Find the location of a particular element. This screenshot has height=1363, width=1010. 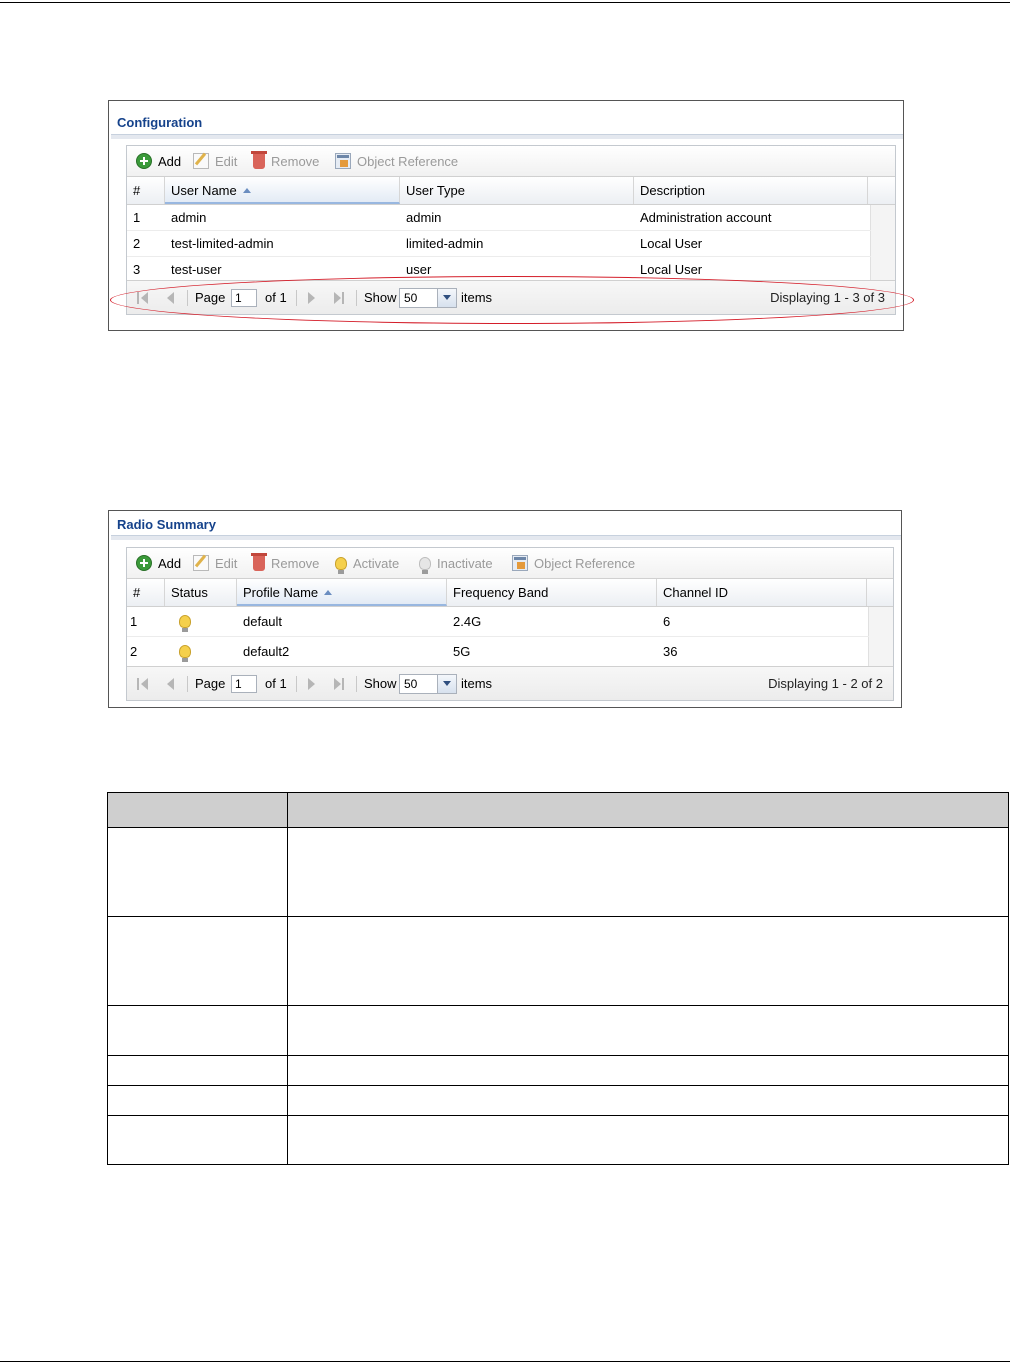

table-row: 1 default 2.4G 6 is located at coordinates (498, 622).